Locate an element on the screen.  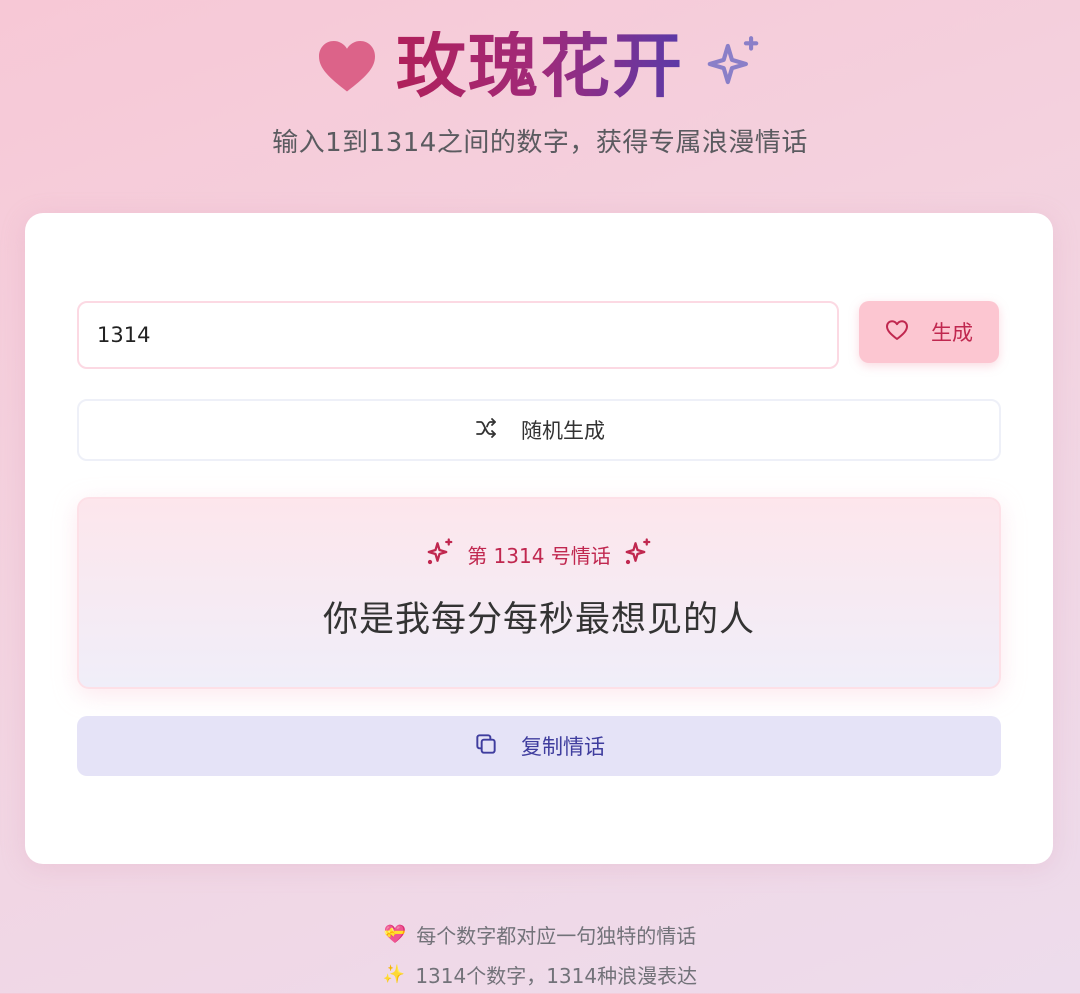
copy-quote-button: 复制情话 is located at coordinates (539, 746).